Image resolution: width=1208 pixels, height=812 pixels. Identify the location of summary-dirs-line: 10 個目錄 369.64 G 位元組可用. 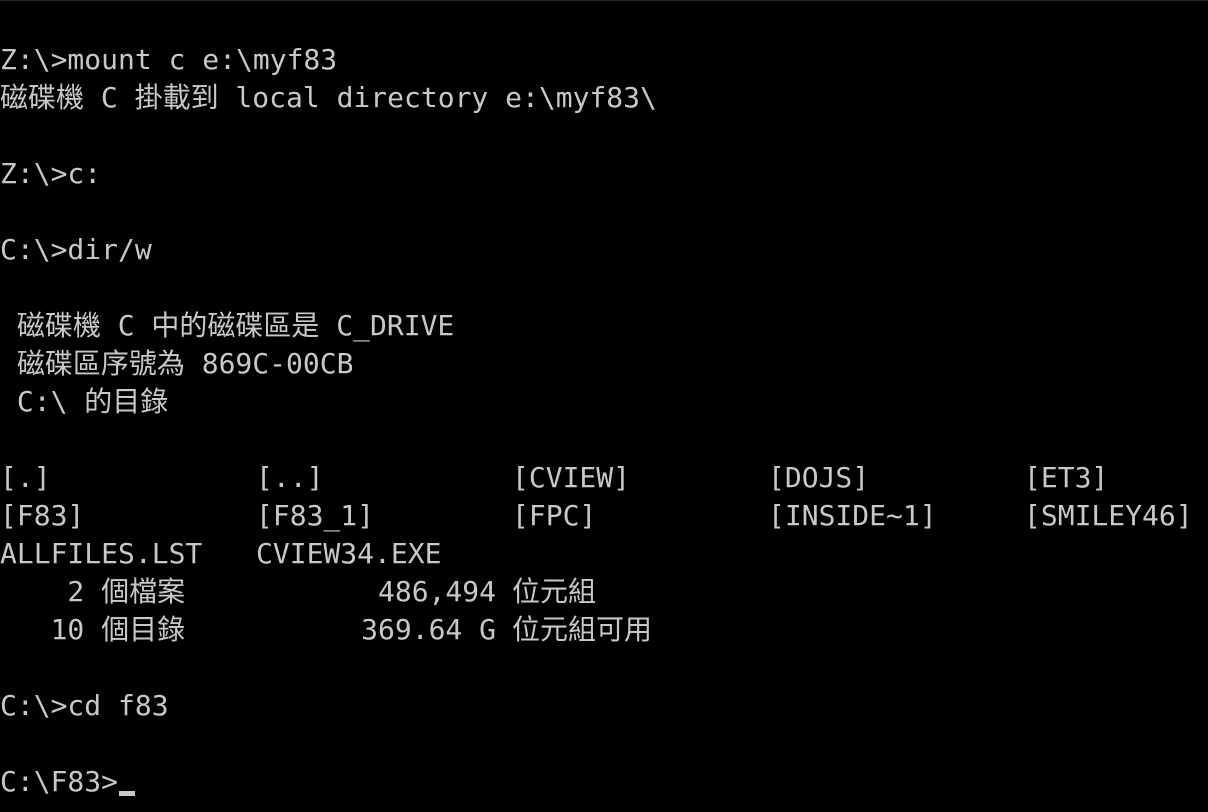
(604, 630).